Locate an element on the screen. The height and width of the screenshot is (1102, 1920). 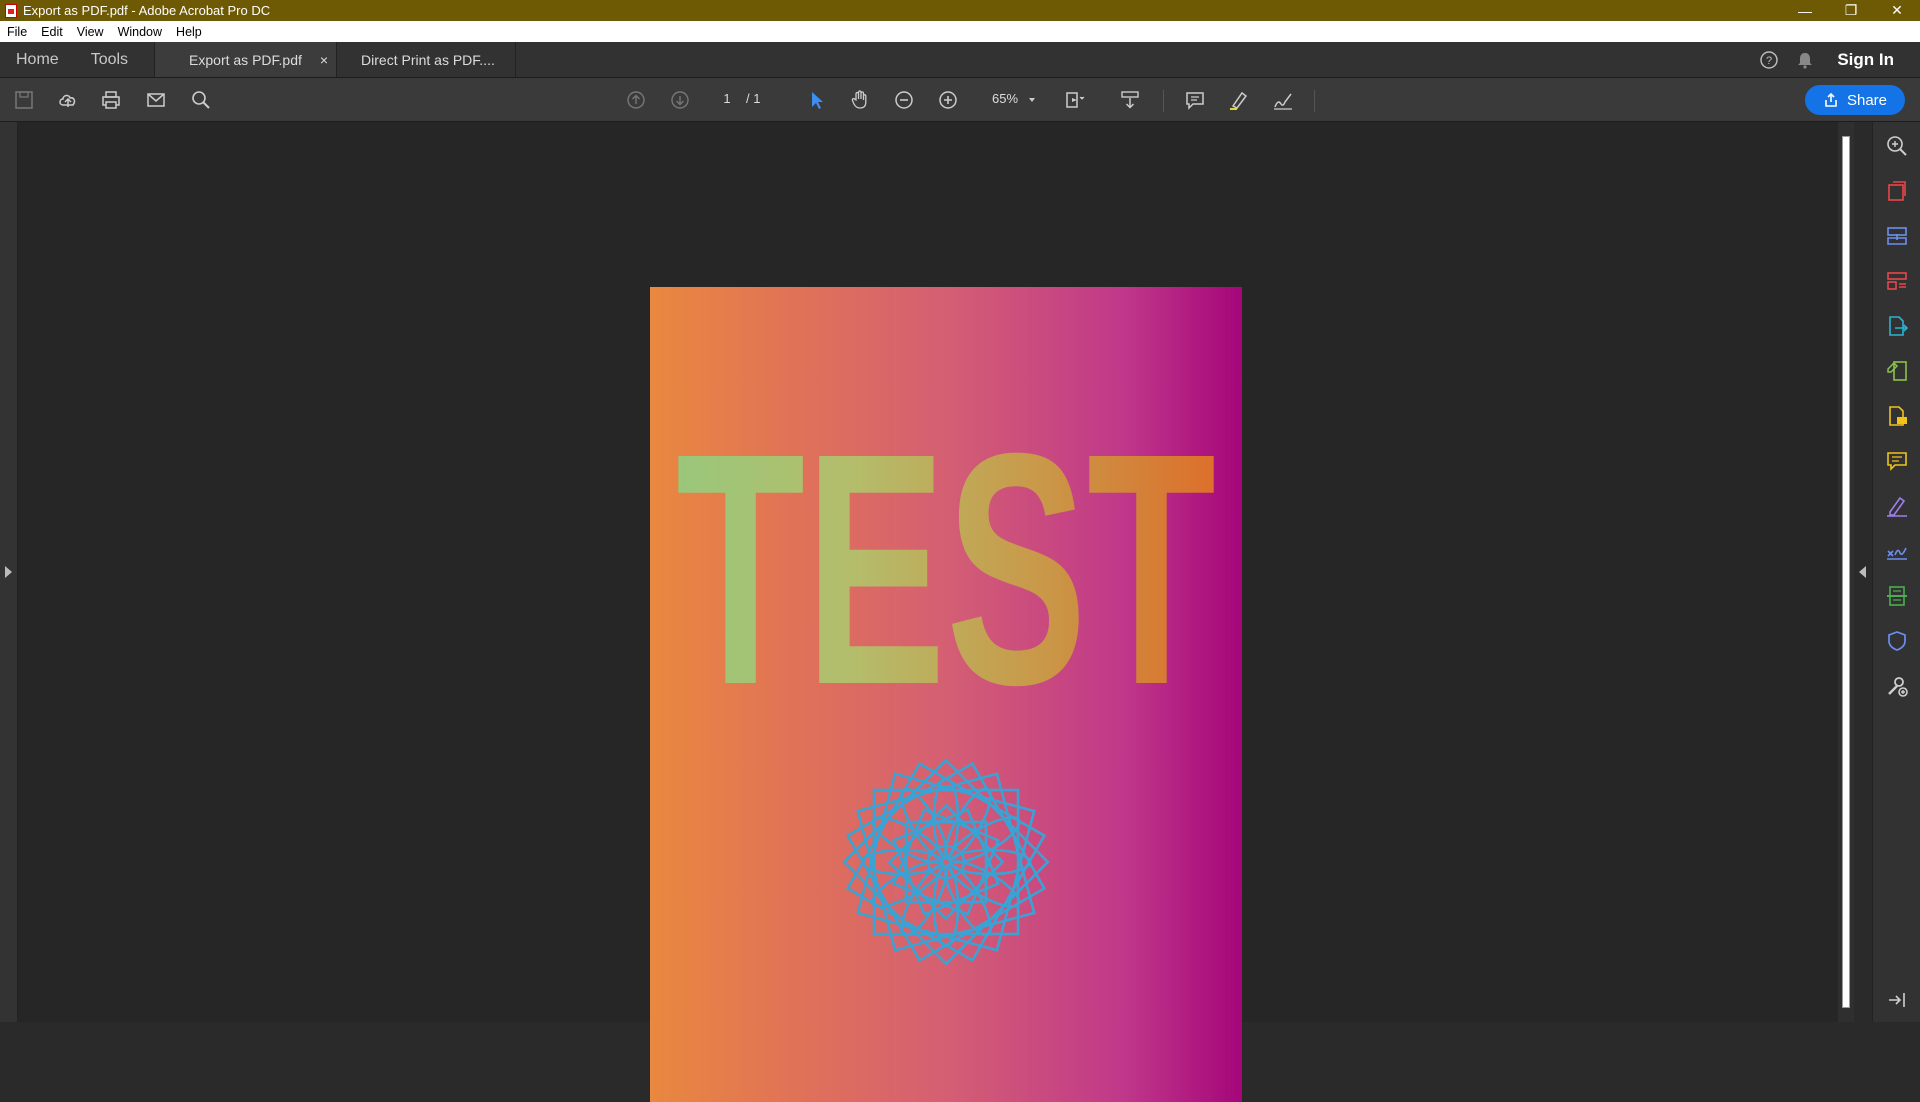
zoom-in-icon is located at coordinates (948, 100).